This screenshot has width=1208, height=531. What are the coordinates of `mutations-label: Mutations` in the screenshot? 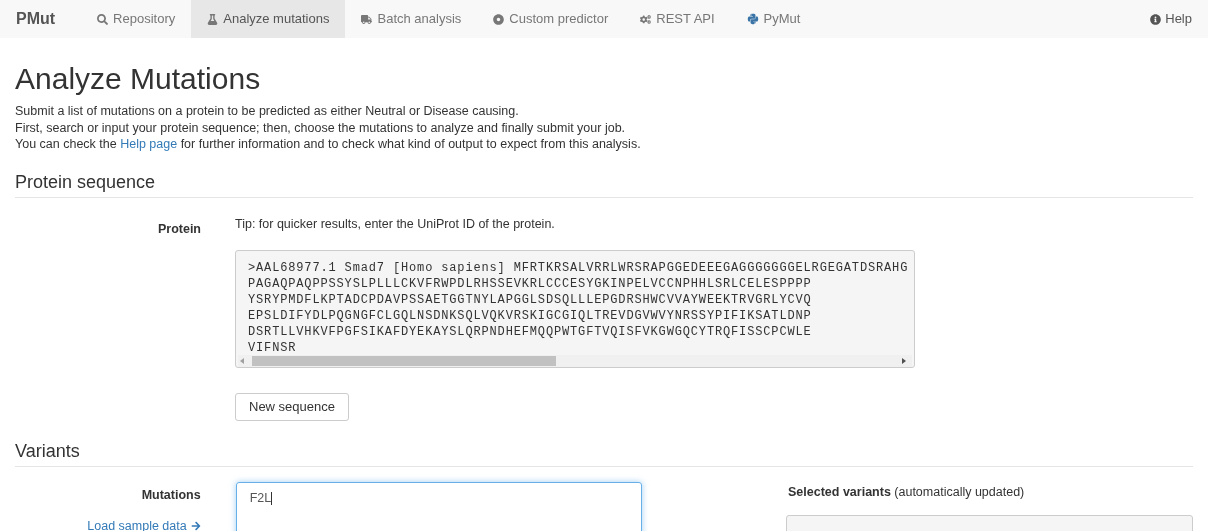 It's located at (171, 495).